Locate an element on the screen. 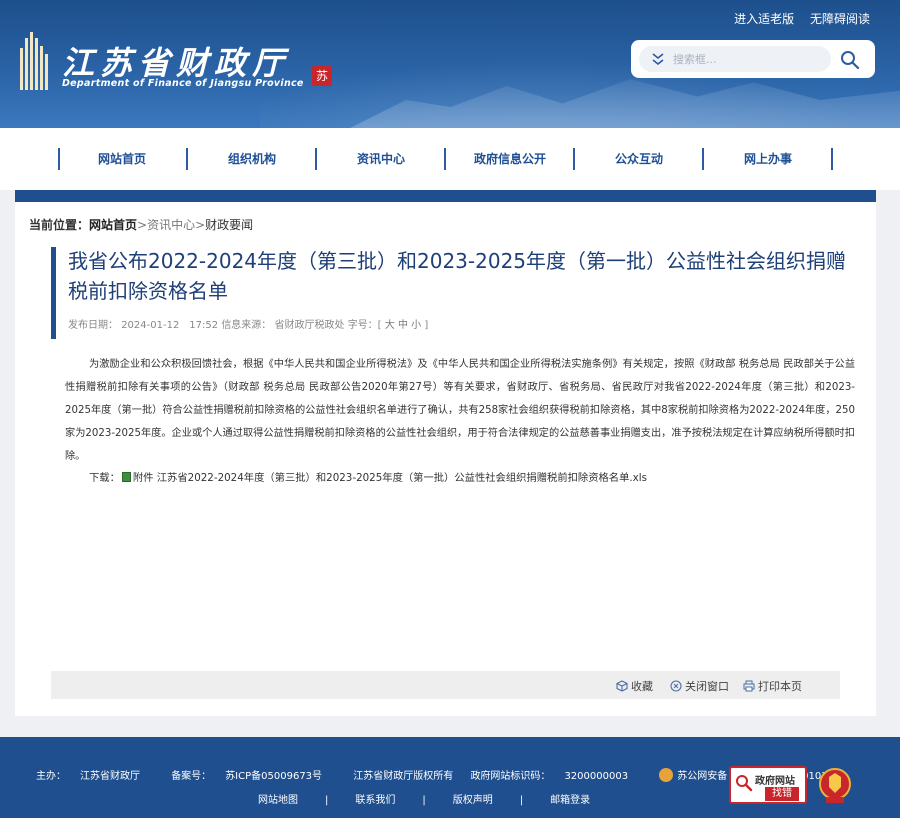 This screenshot has height=818, width=900. publish-date: 2024-01-12 17:52 is located at coordinates (170, 325).